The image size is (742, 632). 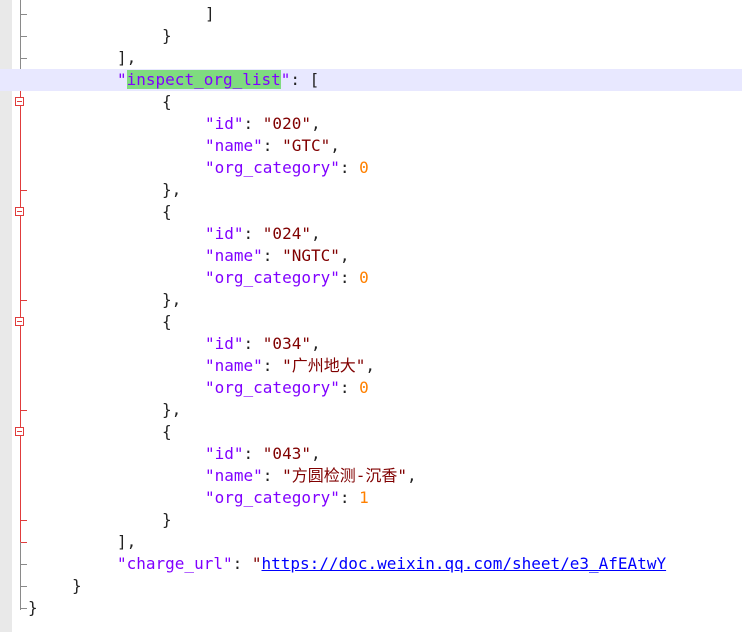 What do you see at coordinates (324, 365) in the screenshot?
I see `json-string-value: "广州地大"` at bounding box center [324, 365].